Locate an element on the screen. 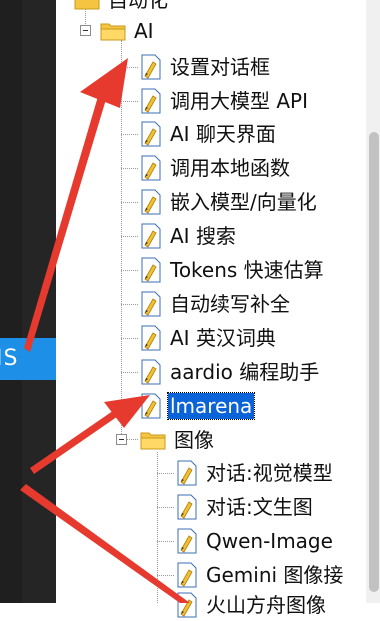 Image resolution: width=380 pixels, height=621 pixels. tree-folder-label: AI is located at coordinates (144, 31).